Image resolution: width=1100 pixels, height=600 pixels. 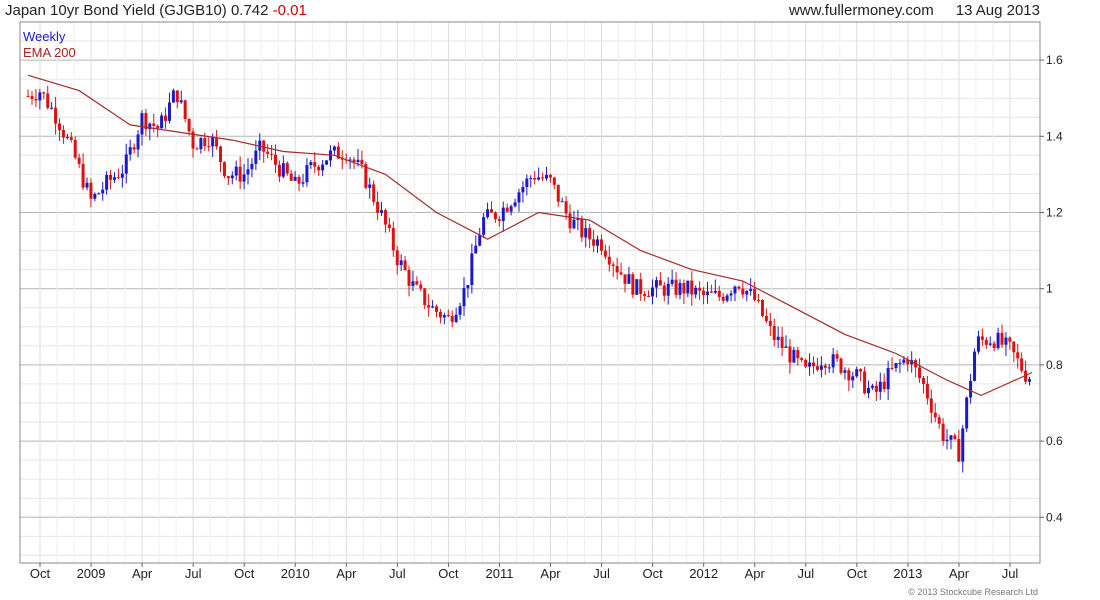 What do you see at coordinates (49, 52) in the screenshot?
I see `legend-ema: EMA 200` at bounding box center [49, 52].